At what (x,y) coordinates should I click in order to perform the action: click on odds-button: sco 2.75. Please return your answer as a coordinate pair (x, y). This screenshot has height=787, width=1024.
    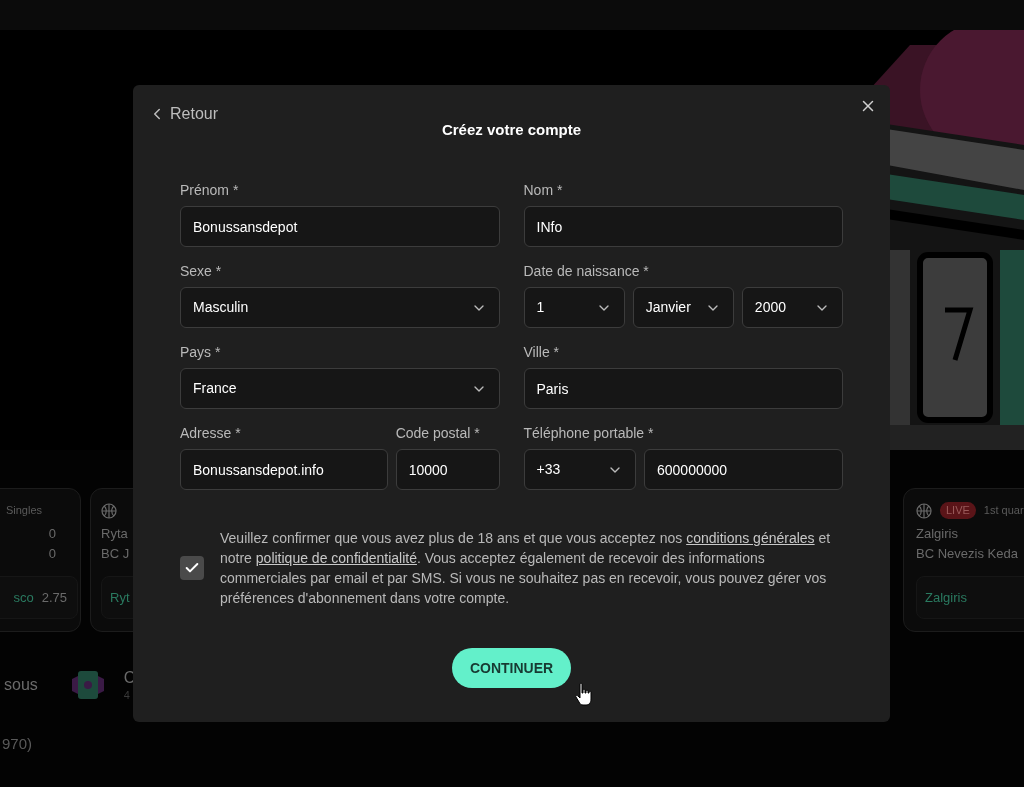
    Looking at the image, I should click on (39, 597).